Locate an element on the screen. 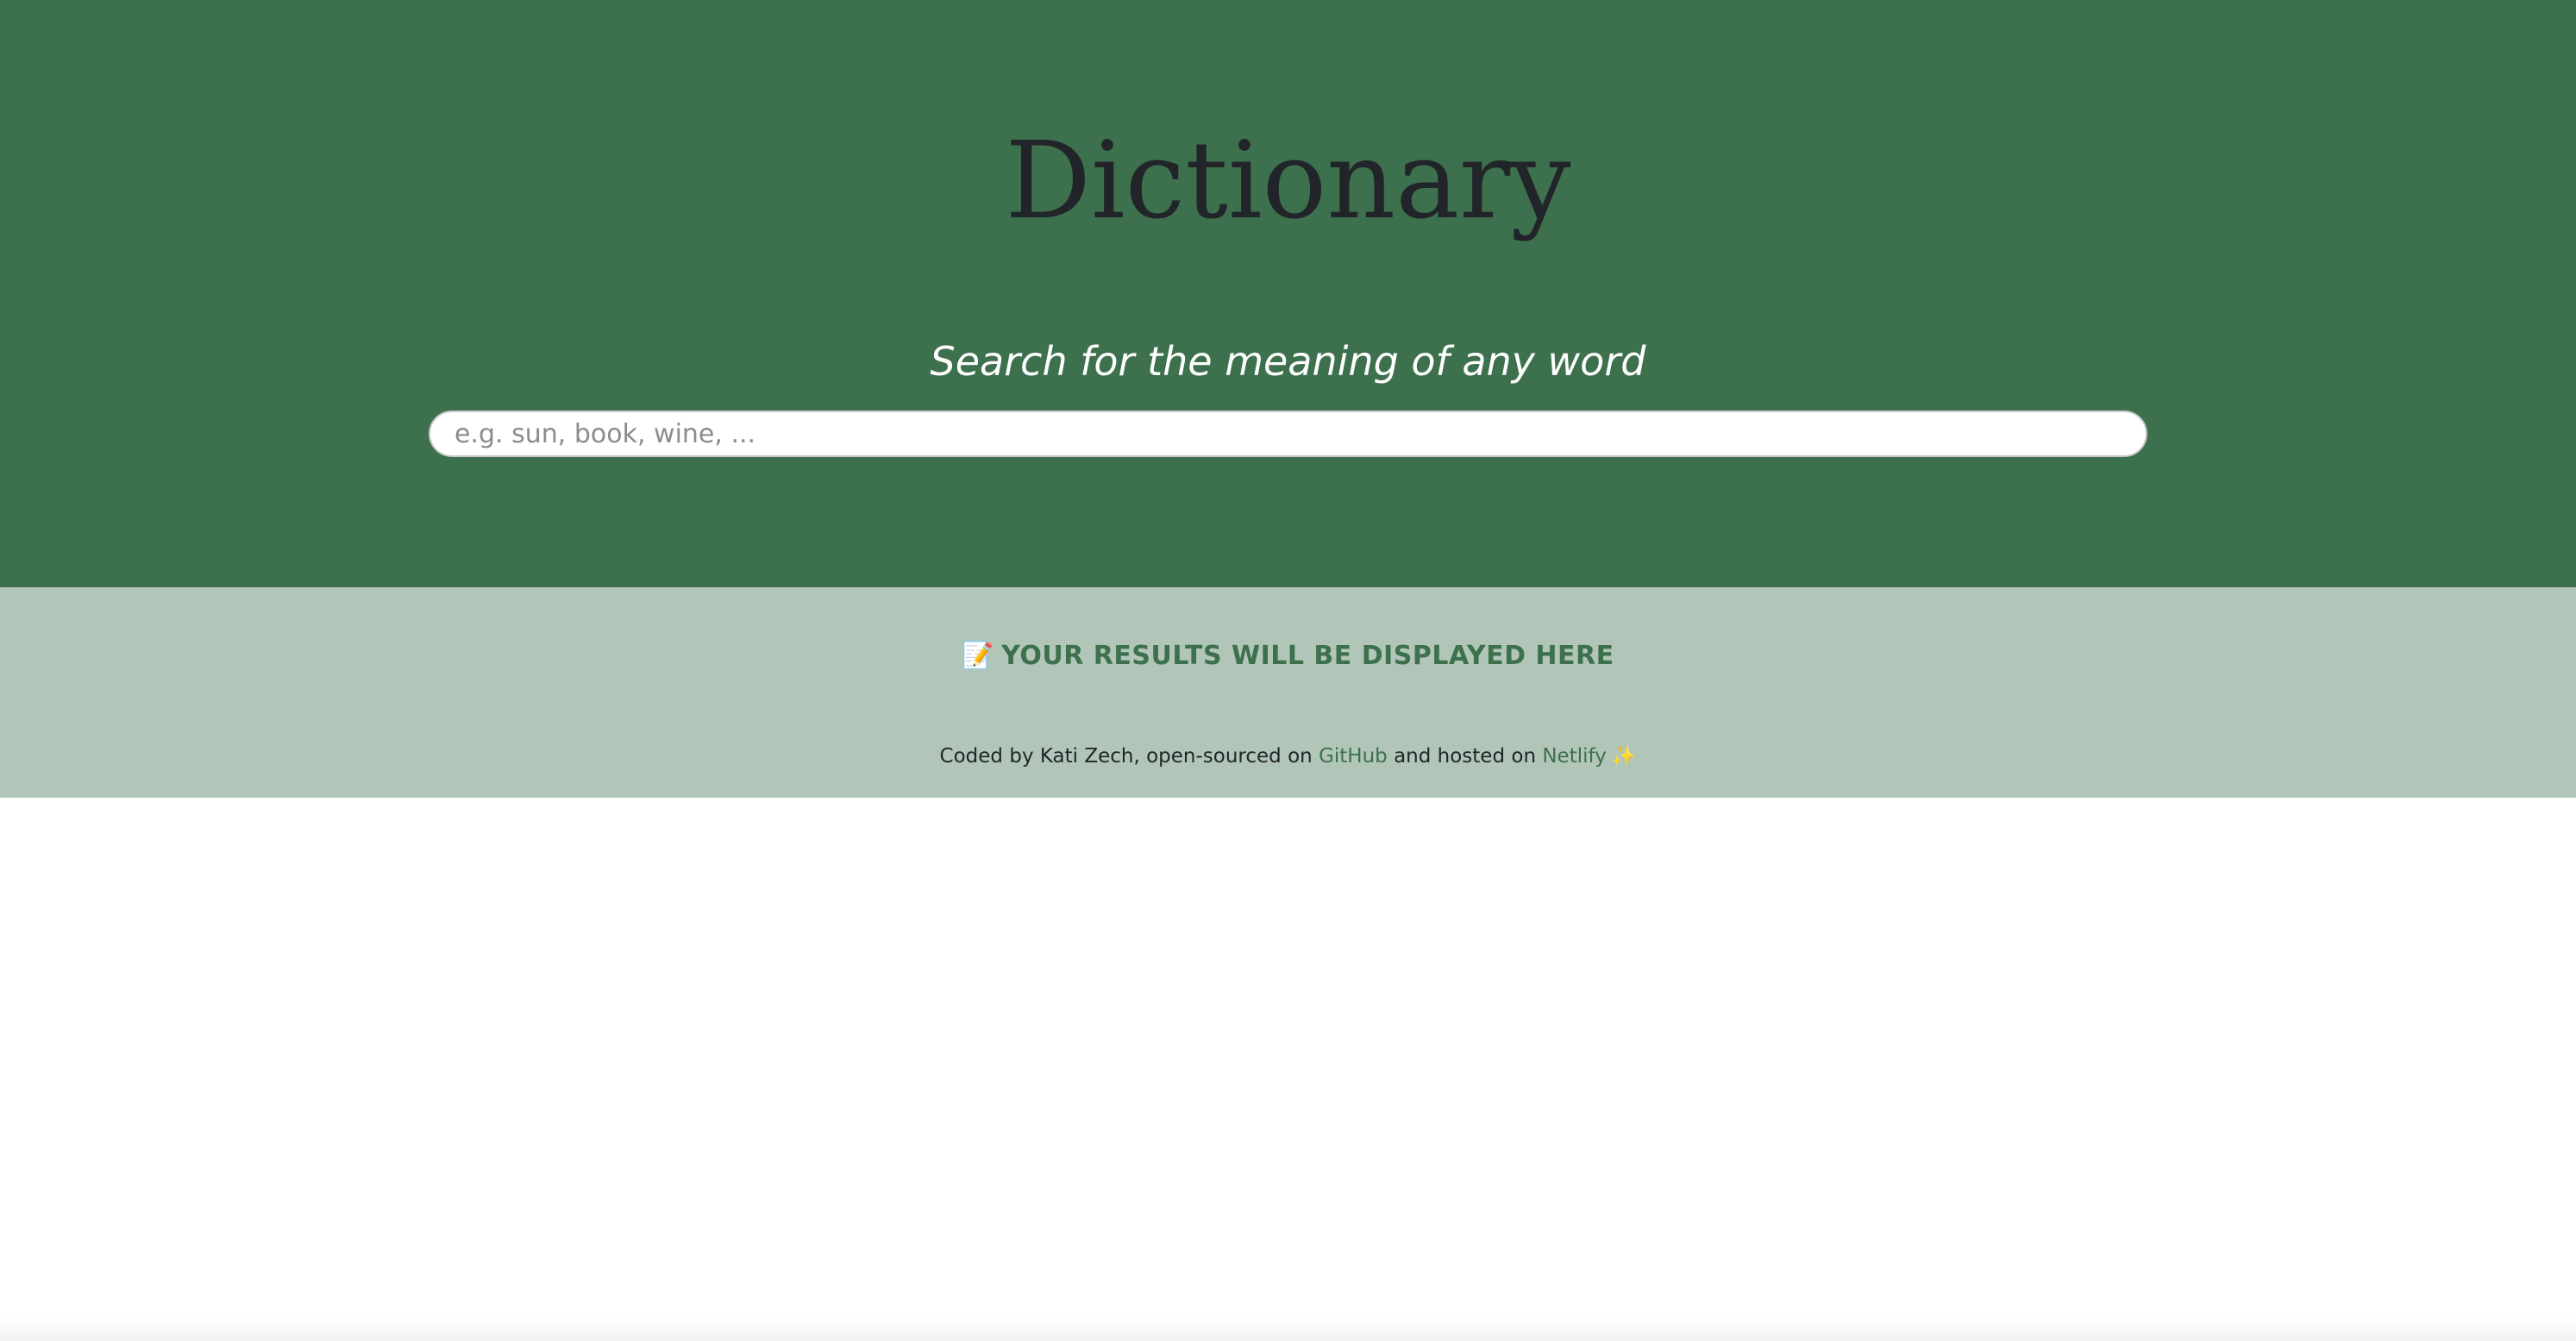 The width and height of the screenshot is (2576, 1341). footer-text-hosted: and hosted on is located at coordinates (1465, 756).